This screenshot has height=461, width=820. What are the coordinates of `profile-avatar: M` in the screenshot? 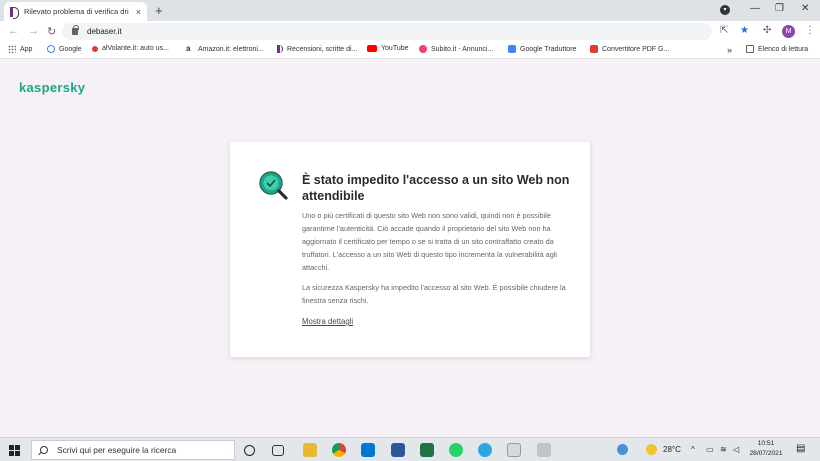 It's located at (788, 31).